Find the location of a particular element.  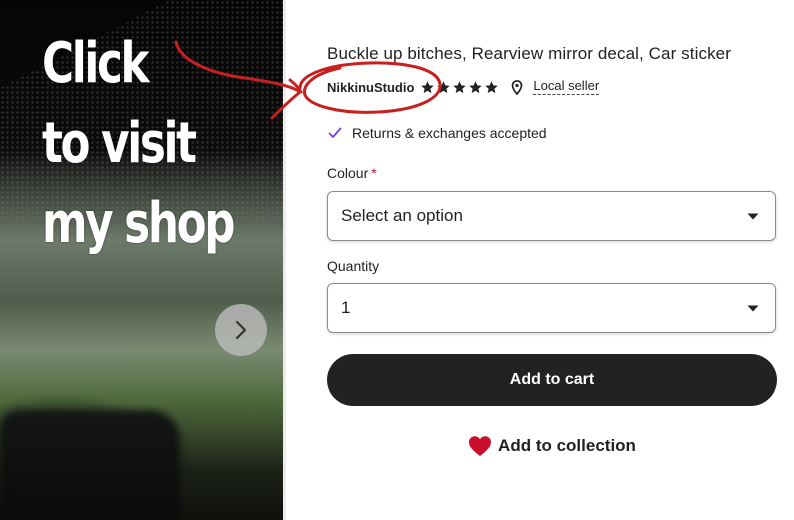

add-to-collection-label: Add to collection is located at coordinates (567, 445).